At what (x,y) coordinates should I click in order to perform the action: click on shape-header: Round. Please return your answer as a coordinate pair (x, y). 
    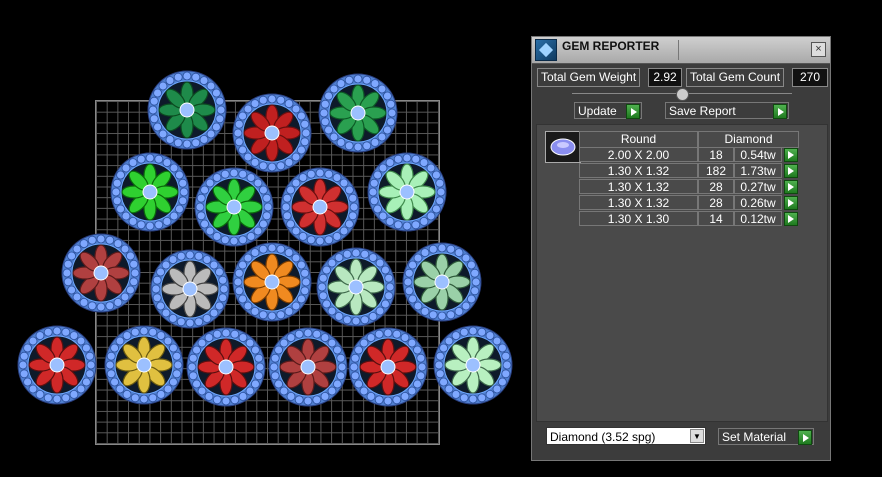
    Looking at the image, I should click on (638, 139).